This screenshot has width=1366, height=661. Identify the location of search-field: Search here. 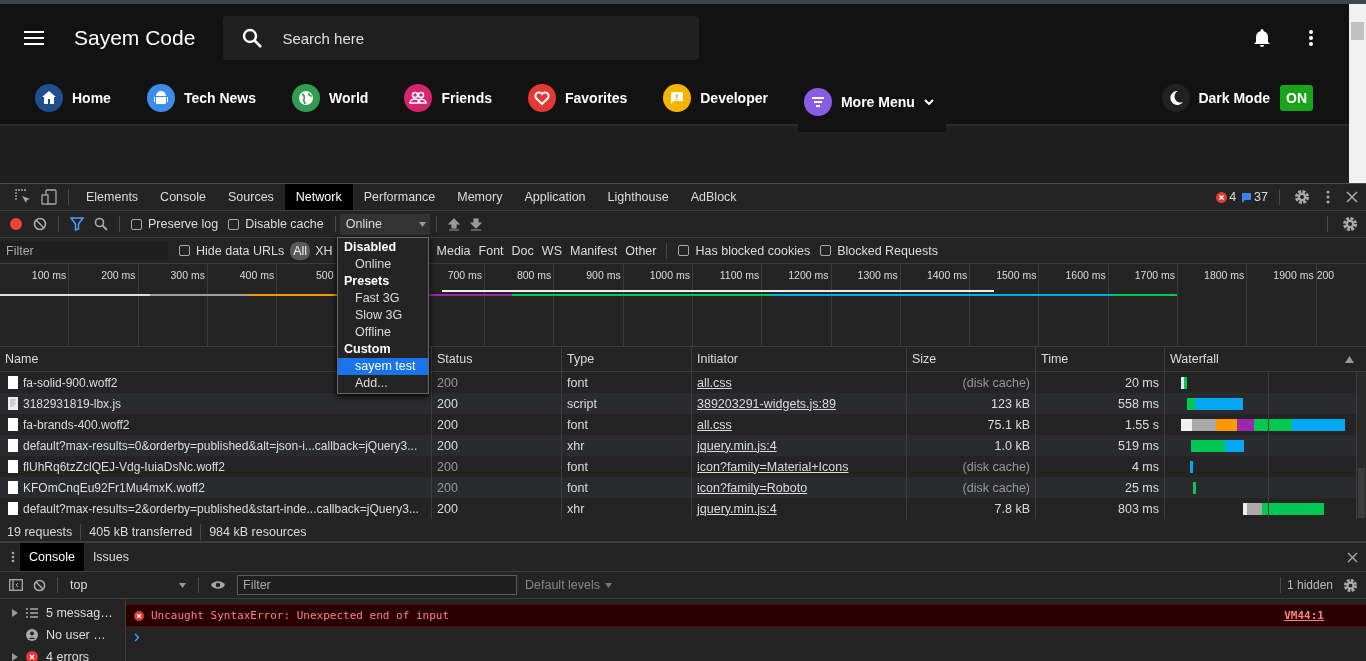
(461, 38).